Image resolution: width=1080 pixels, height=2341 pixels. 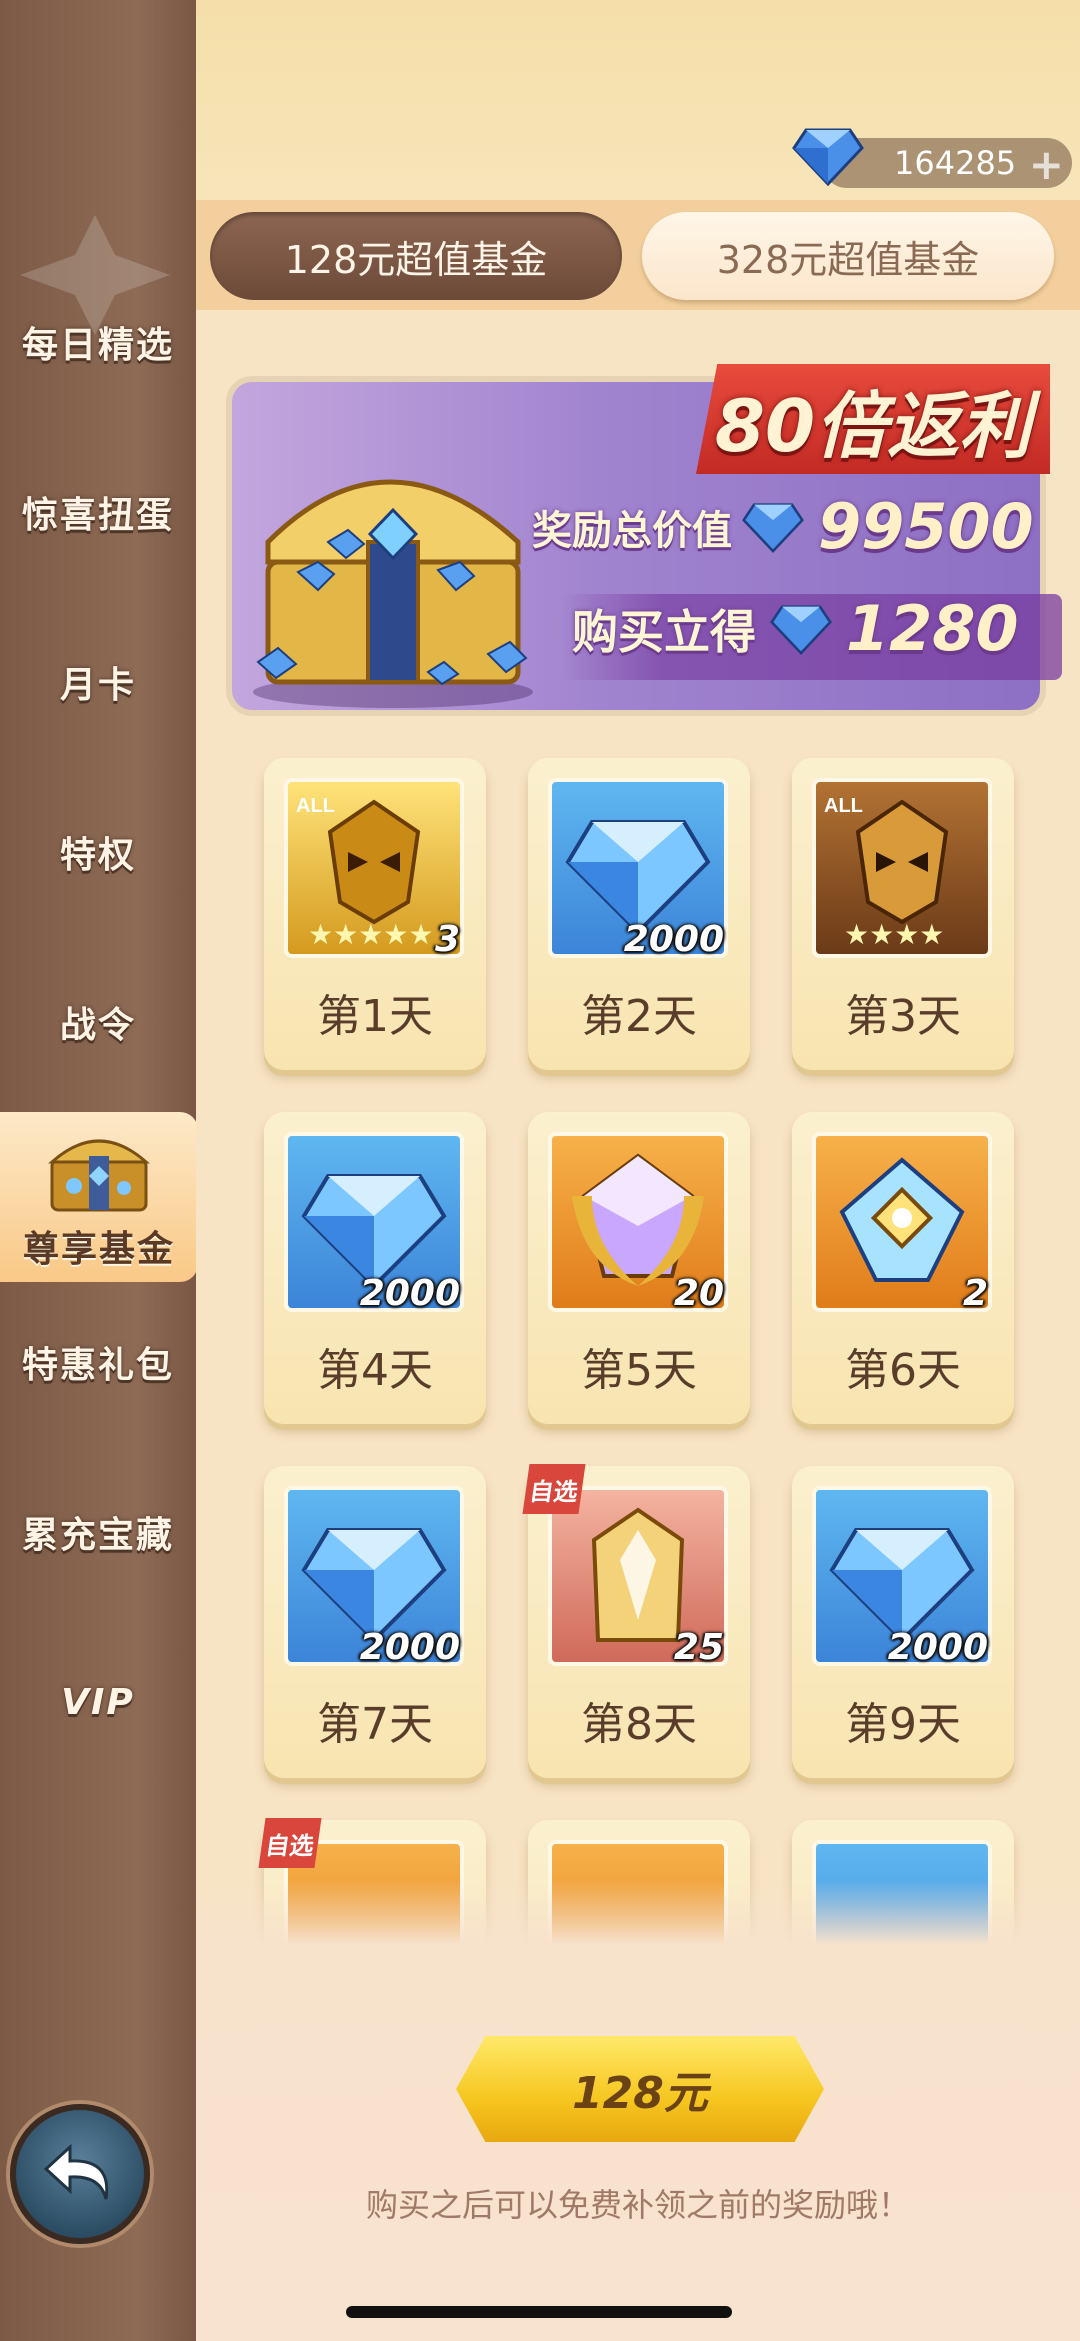 What do you see at coordinates (636, 1621) in the screenshot?
I see `reward-card-day-8: 自选 25 第8天` at bounding box center [636, 1621].